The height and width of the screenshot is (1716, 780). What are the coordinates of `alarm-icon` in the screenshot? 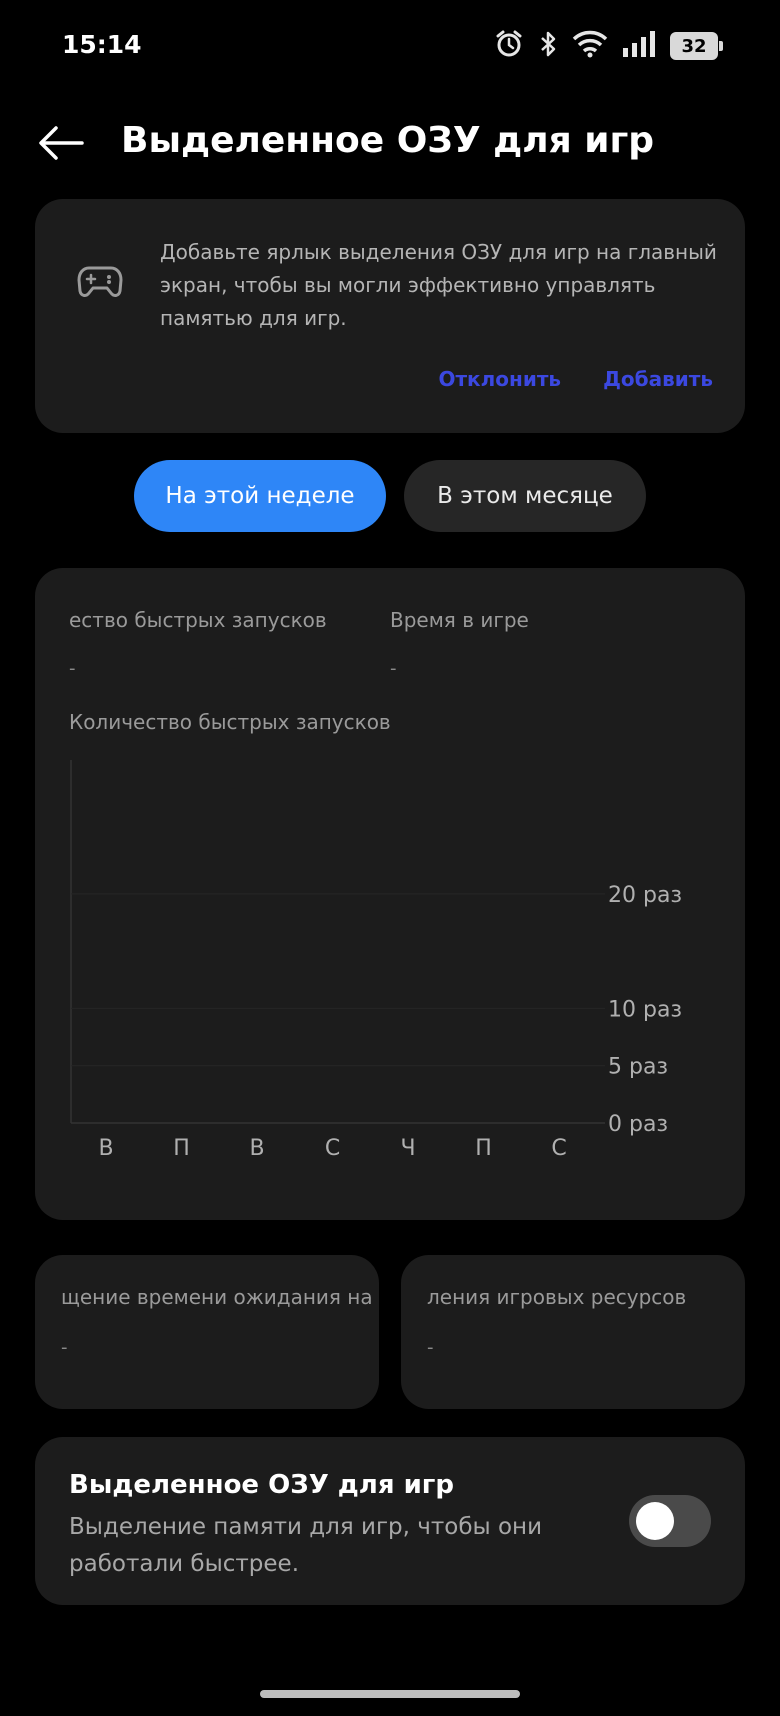 It's located at (509, 46).